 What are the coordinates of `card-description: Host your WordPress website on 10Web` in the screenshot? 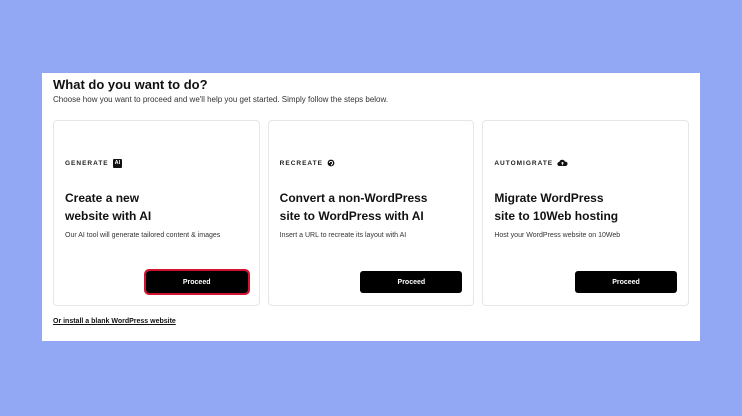 It's located at (557, 235).